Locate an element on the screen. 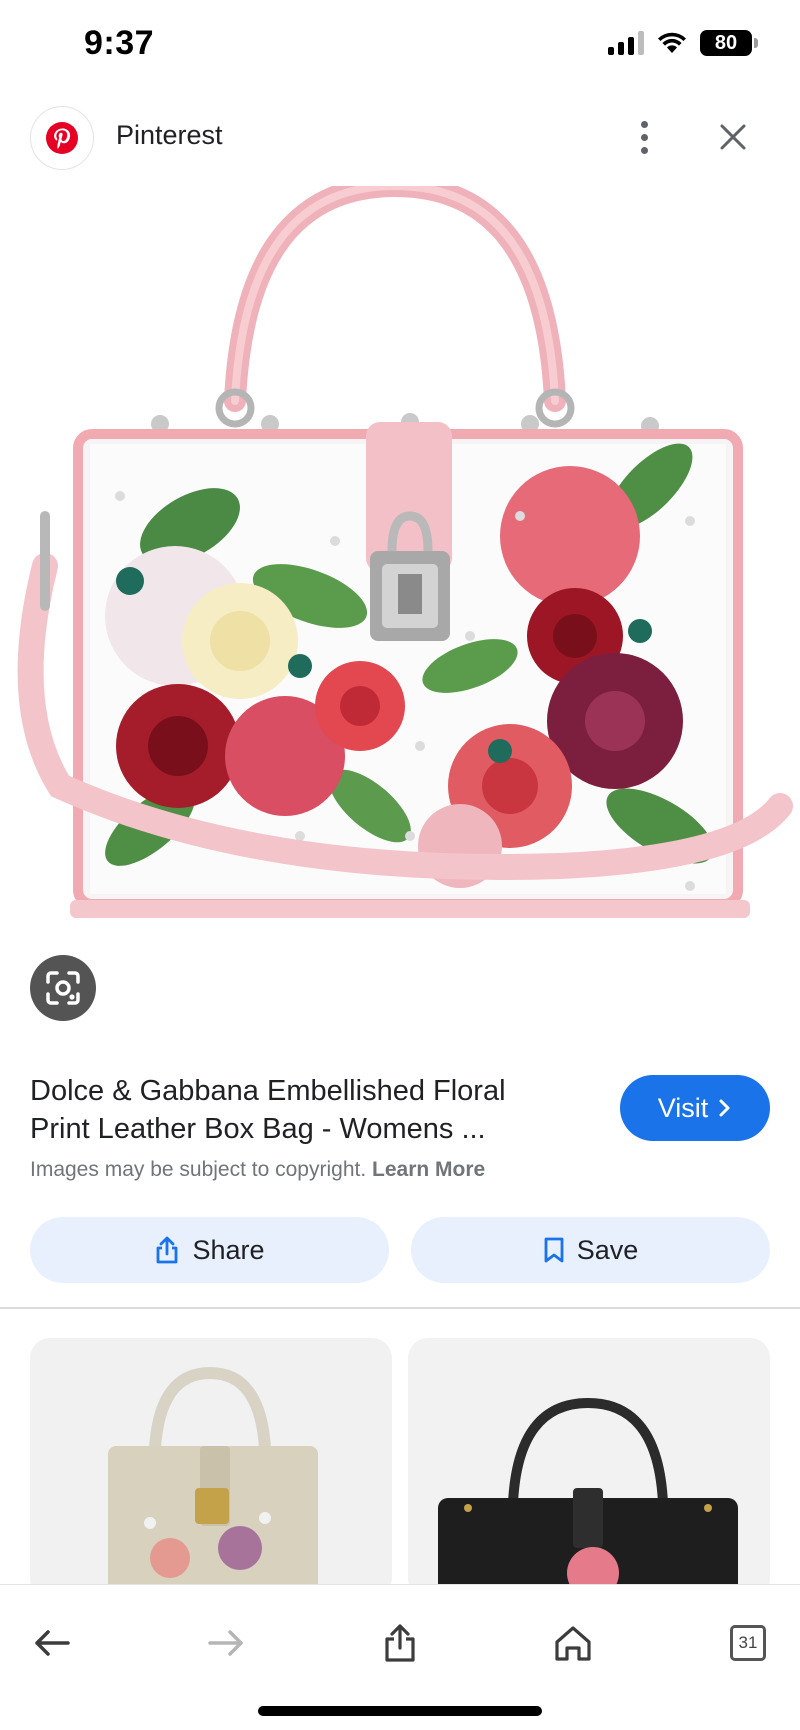 The width and height of the screenshot is (800, 1730). save-button: Save is located at coordinates (590, 1250).